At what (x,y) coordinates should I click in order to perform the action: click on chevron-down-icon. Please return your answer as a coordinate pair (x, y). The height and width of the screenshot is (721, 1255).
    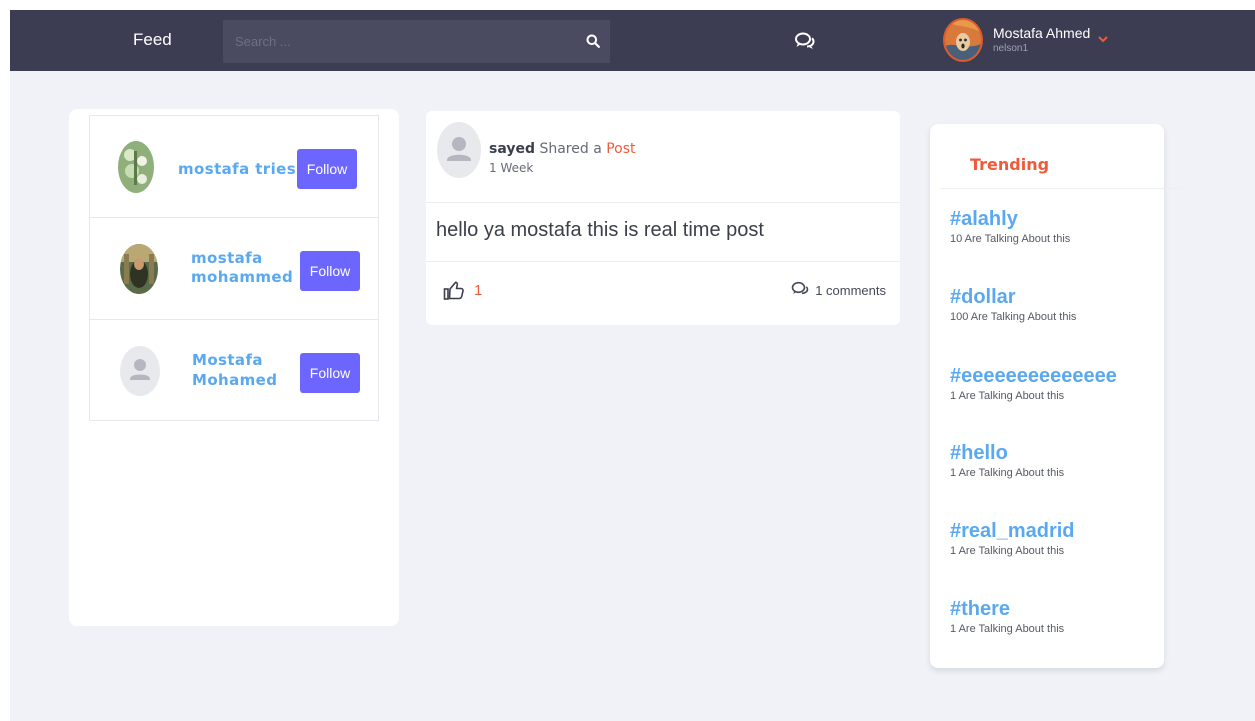
    Looking at the image, I should click on (1103, 39).